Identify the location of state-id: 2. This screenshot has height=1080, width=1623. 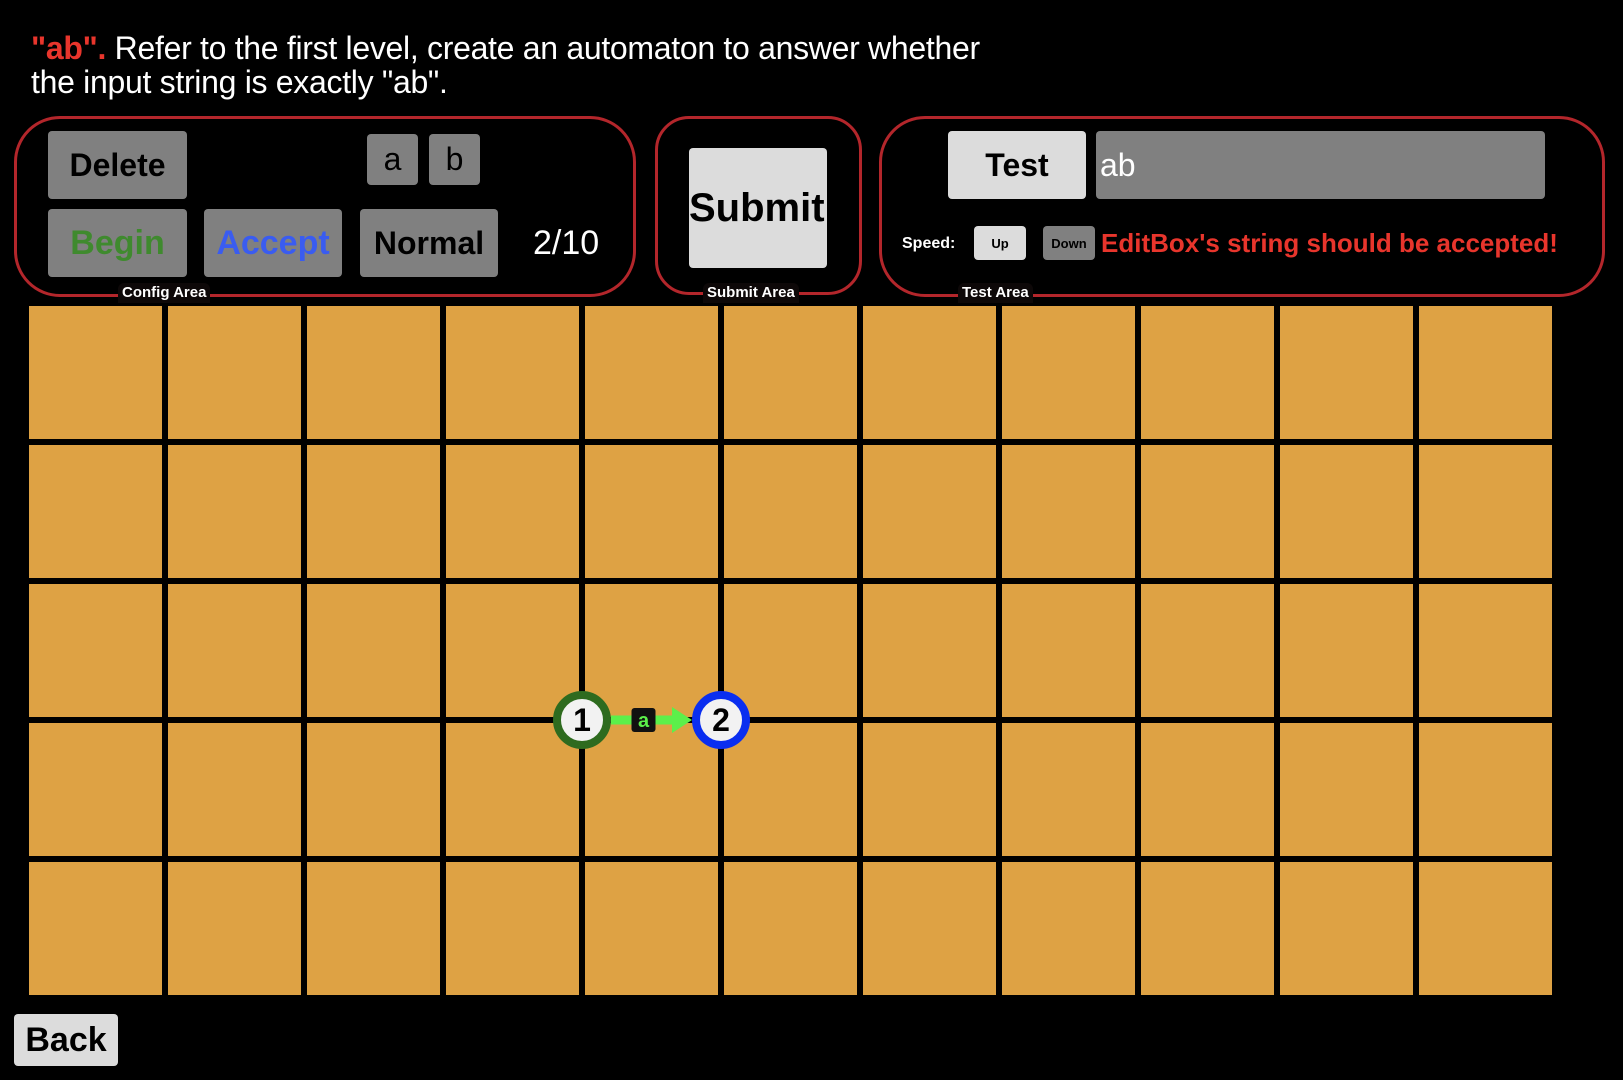
(721, 720).